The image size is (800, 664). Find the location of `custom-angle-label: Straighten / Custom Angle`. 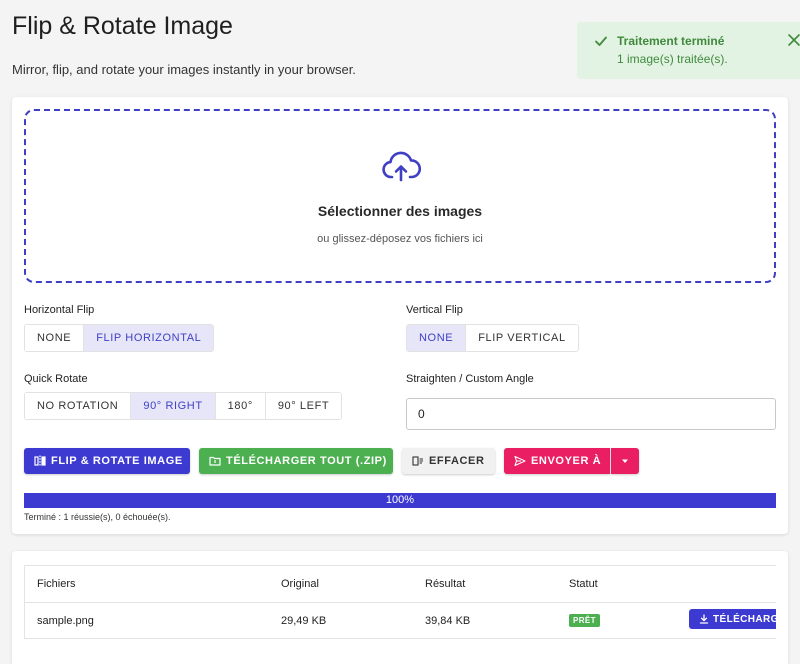

custom-angle-label: Straighten / Custom Angle is located at coordinates (470, 379).